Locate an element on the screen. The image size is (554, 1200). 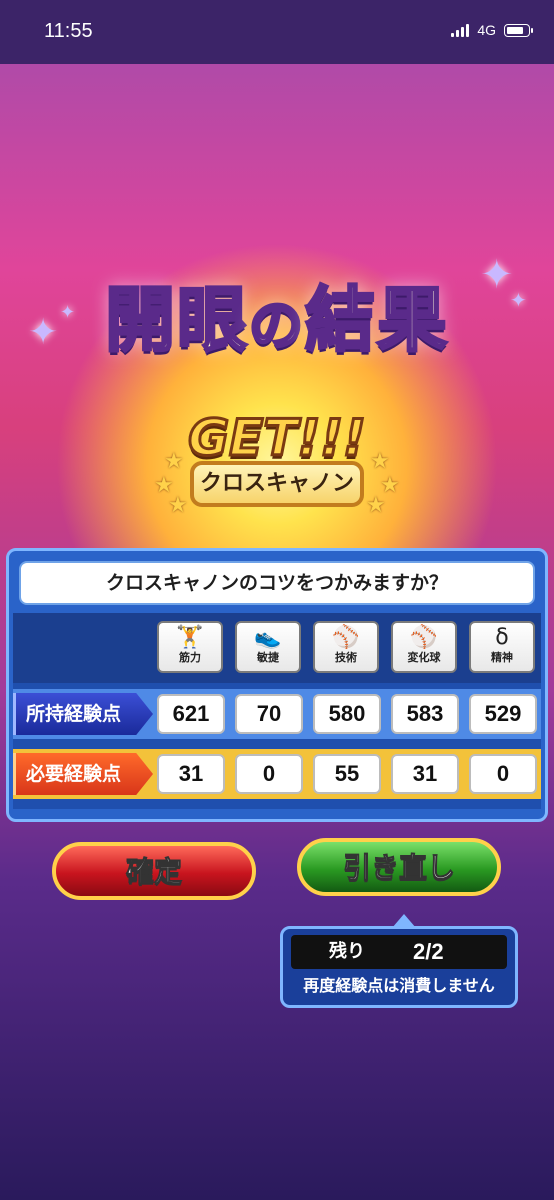
stat-header-row: 🏋 筋力 👟 敏捷 ⚾ 技術 ⚾ 変化球 δ 精神 is located at coordinates (277, 648).